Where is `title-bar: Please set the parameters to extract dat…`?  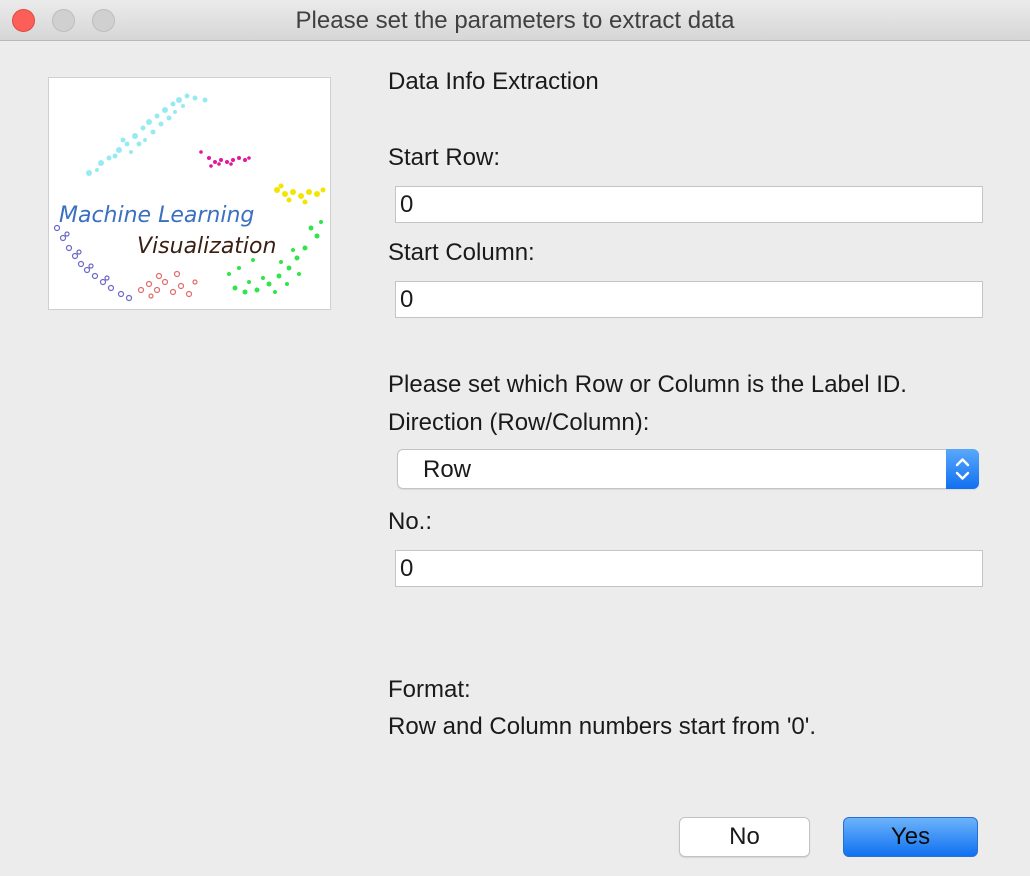
title-bar: Please set the parameters to extract dat… is located at coordinates (515, 20).